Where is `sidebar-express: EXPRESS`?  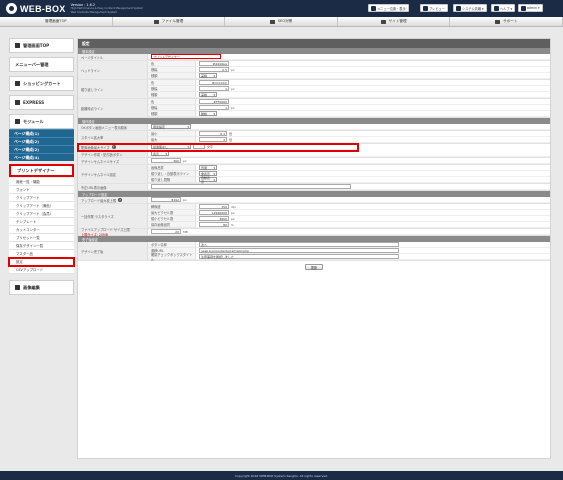
sidebar-express: EXPRESS is located at coordinates (41, 102).